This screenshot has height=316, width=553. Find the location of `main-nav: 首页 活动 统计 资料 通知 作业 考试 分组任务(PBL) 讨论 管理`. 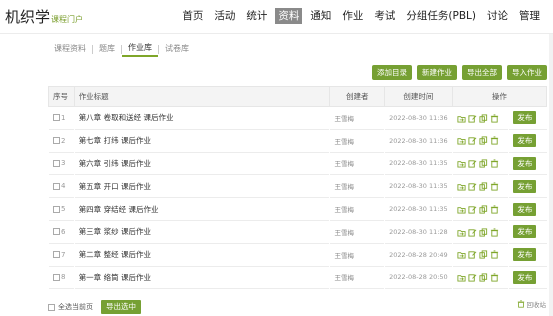

main-nav: 首页 活动 统计 资料 通知 作业 考试 分组任务(PBL) 讨论 管理 is located at coordinates (358, 16).